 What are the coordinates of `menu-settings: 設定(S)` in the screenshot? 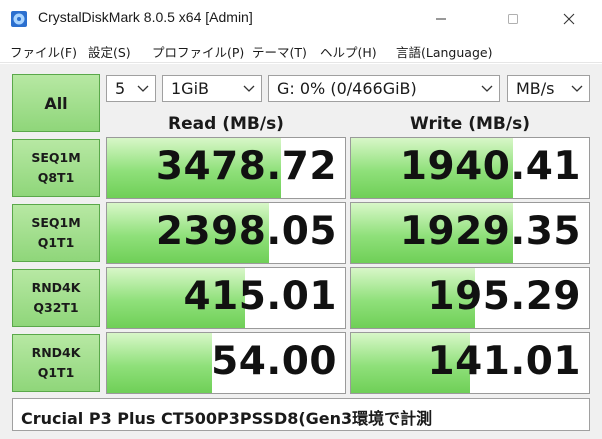 It's located at (109, 51).